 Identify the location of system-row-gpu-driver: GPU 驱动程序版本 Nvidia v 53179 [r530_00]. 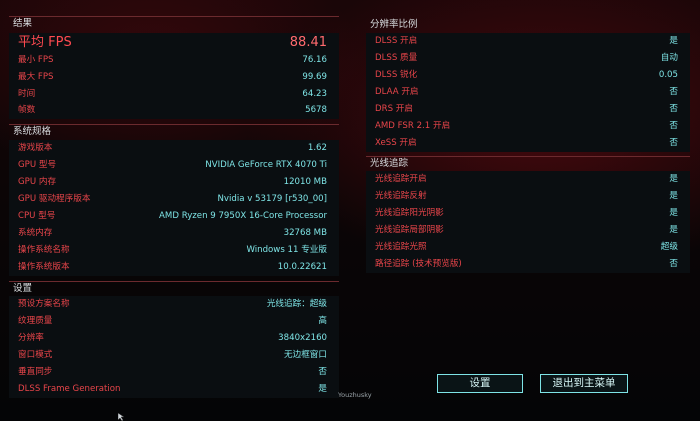
(174, 199).